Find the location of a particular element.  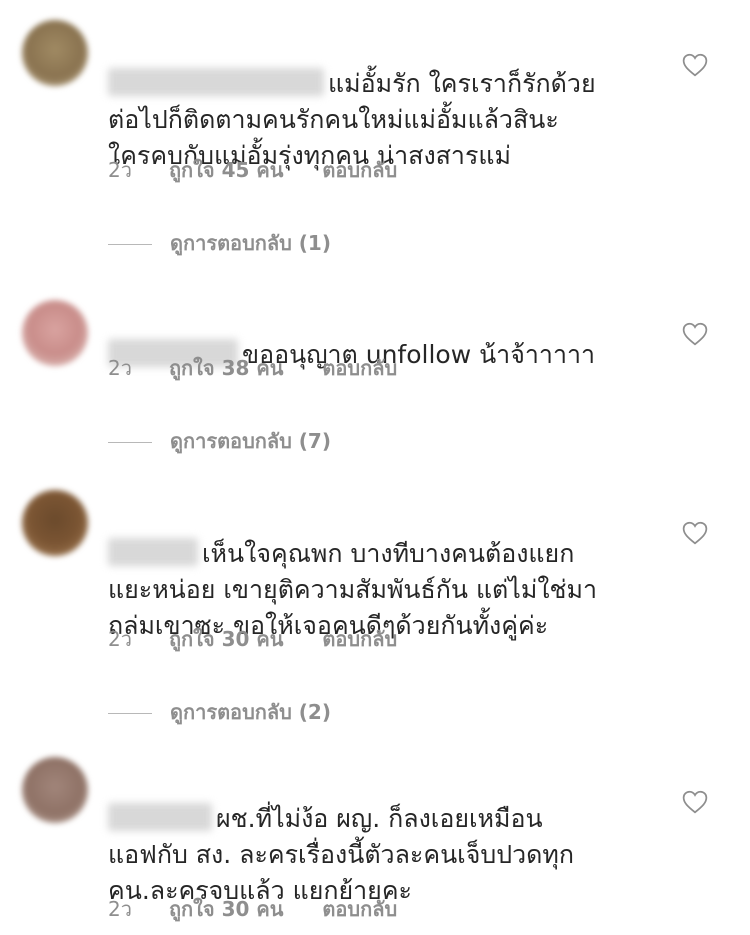

view-replies-button: ดูการตอบกลับ (2) is located at coordinates (219, 712).